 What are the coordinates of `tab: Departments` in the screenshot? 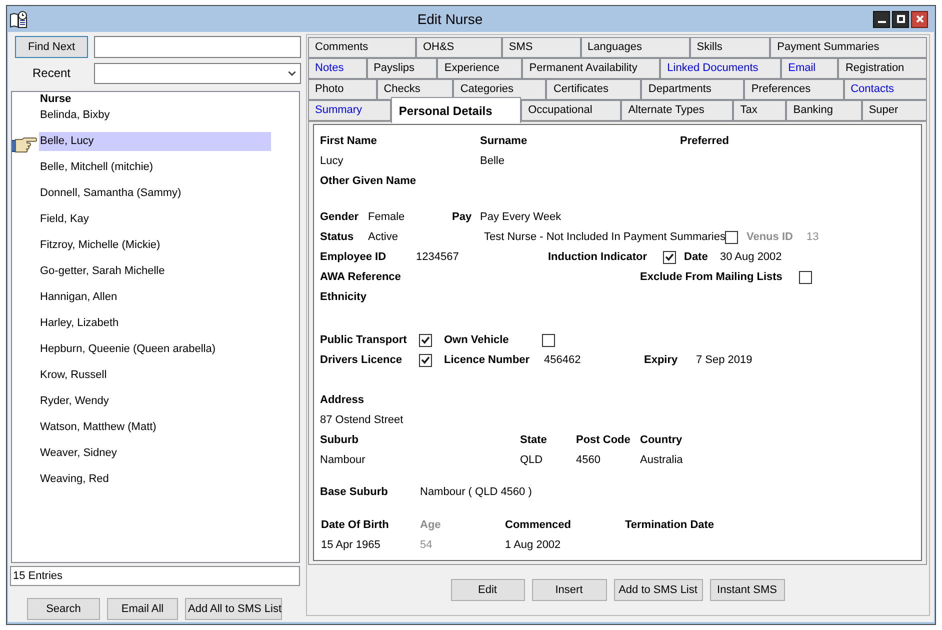 It's located at (692, 89).